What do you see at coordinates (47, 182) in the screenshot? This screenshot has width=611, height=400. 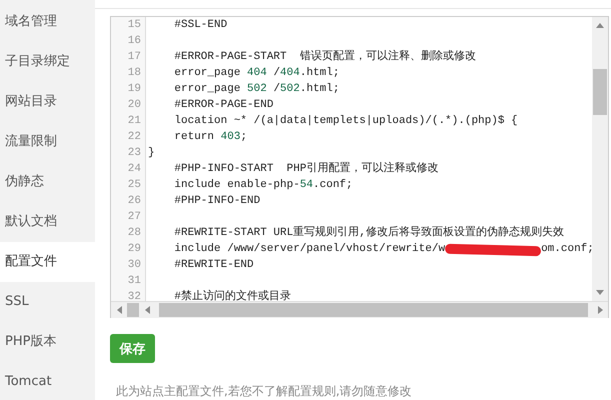 I see `sidebar-item: 伪静态` at bounding box center [47, 182].